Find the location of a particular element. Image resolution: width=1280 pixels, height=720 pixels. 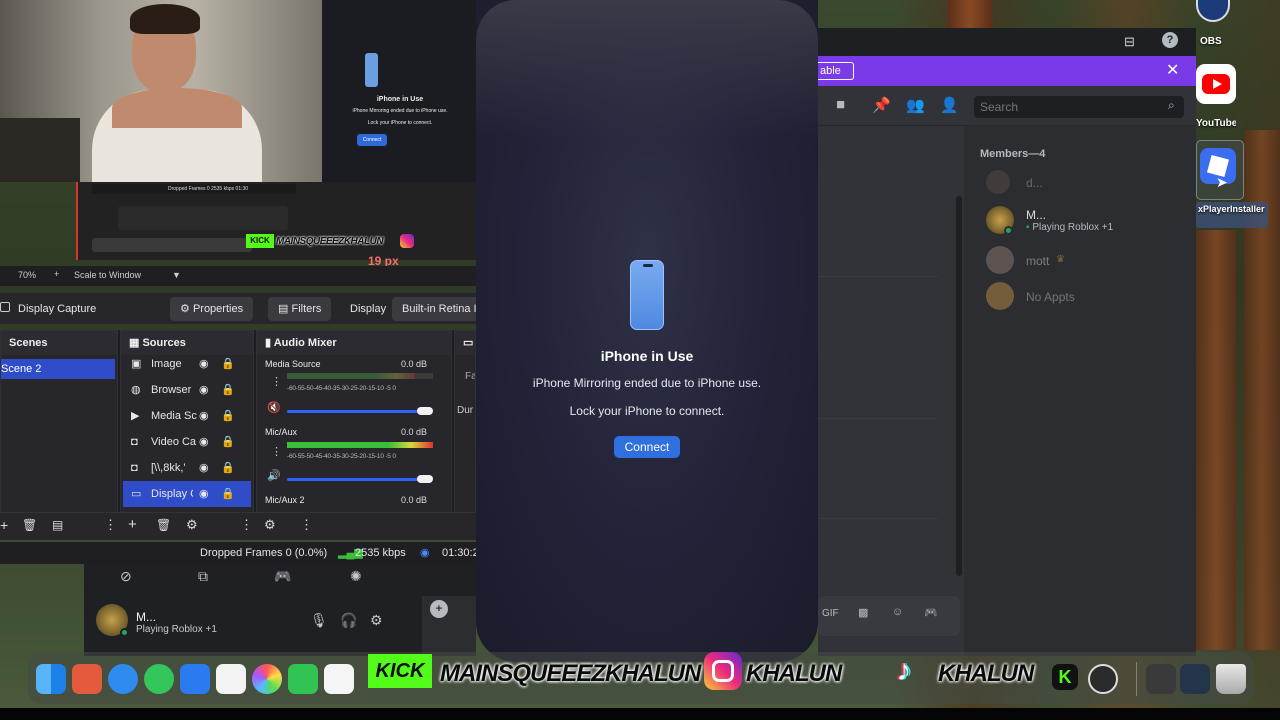

preview-instagram-icon is located at coordinates (407, 241).